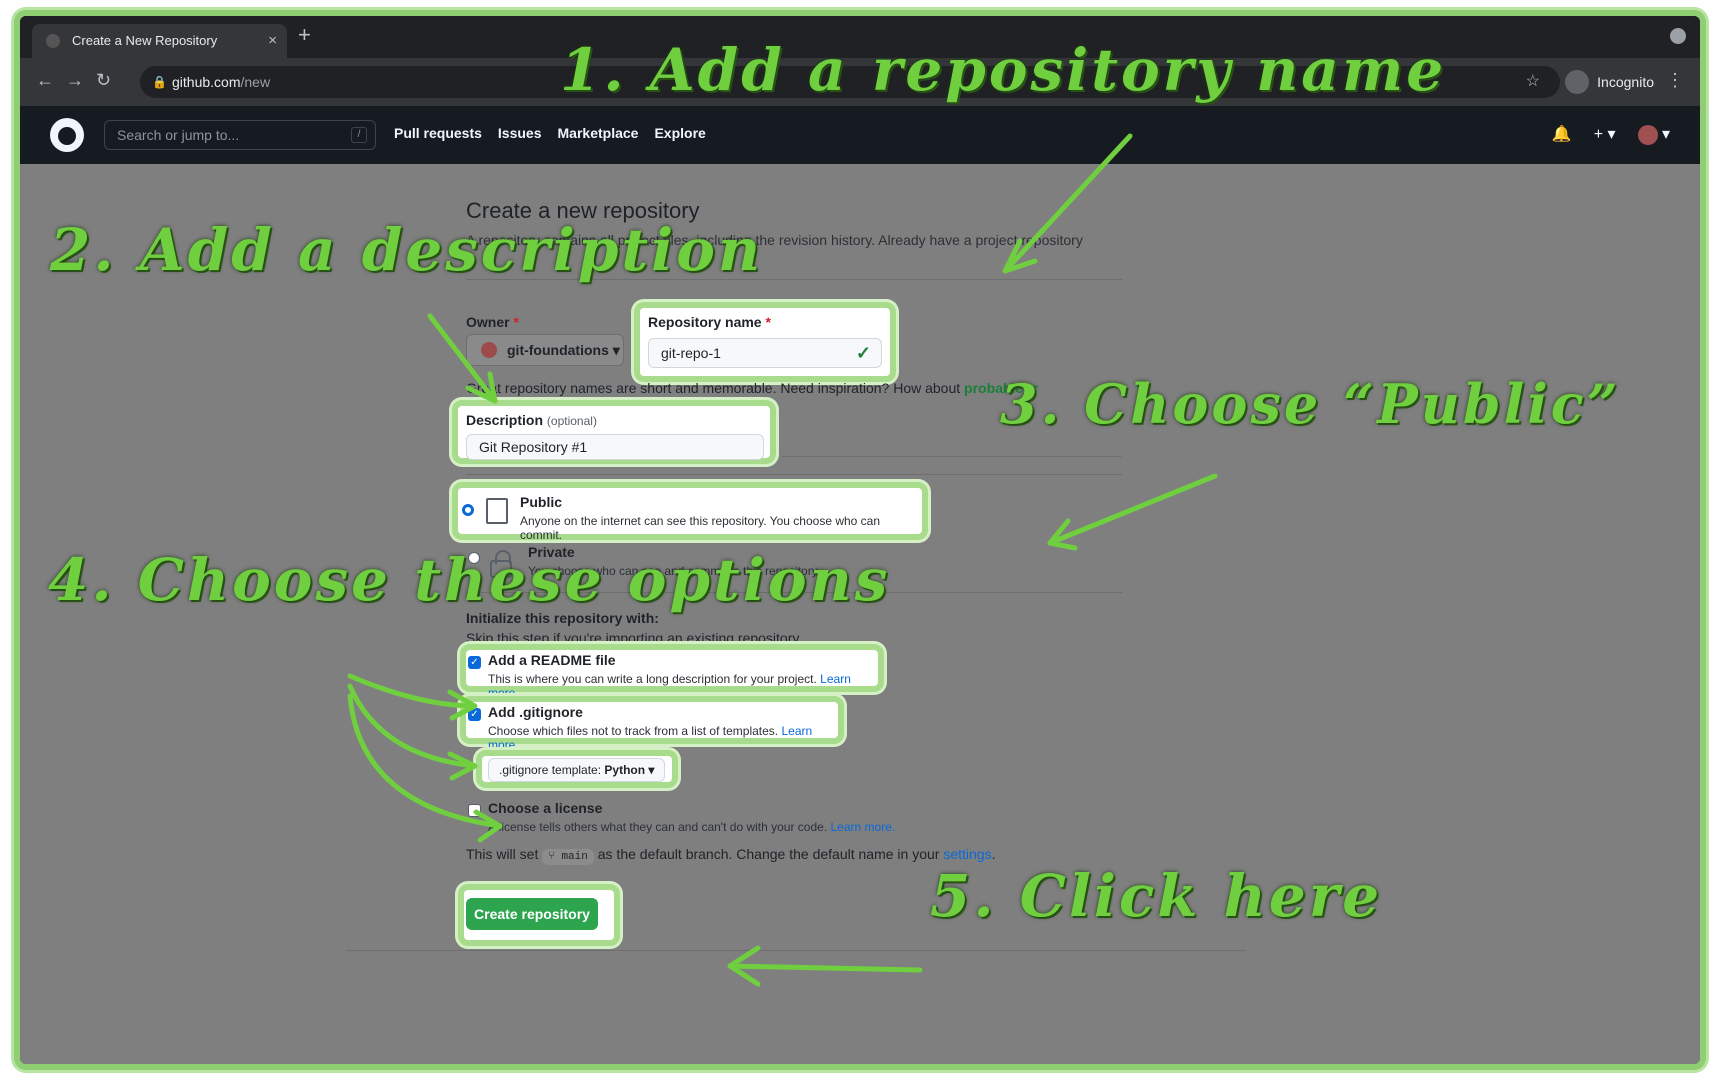  Describe the element at coordinates (1132, 512) in the screenshot. I see `arrow-step3` at that location.